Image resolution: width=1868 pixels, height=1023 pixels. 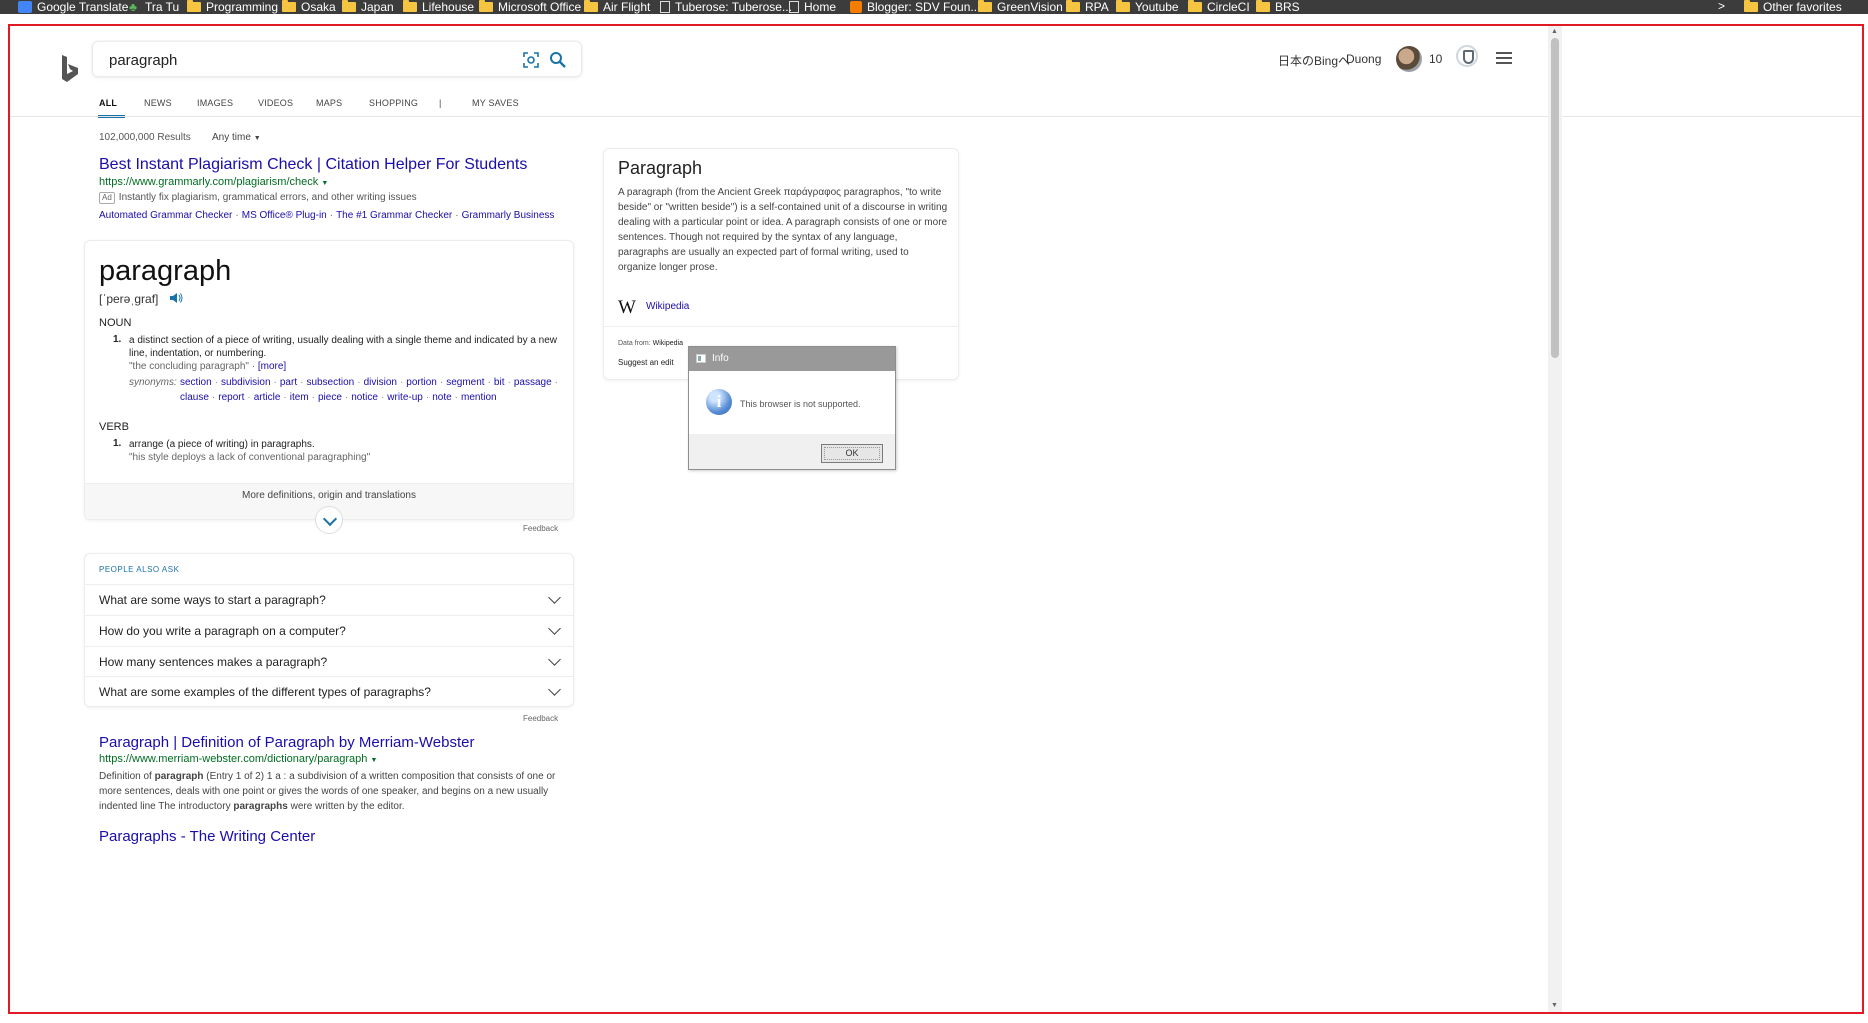 I want to click on ad-sitelink: The #1 Grammar Checker, so click(x=394, y=215).